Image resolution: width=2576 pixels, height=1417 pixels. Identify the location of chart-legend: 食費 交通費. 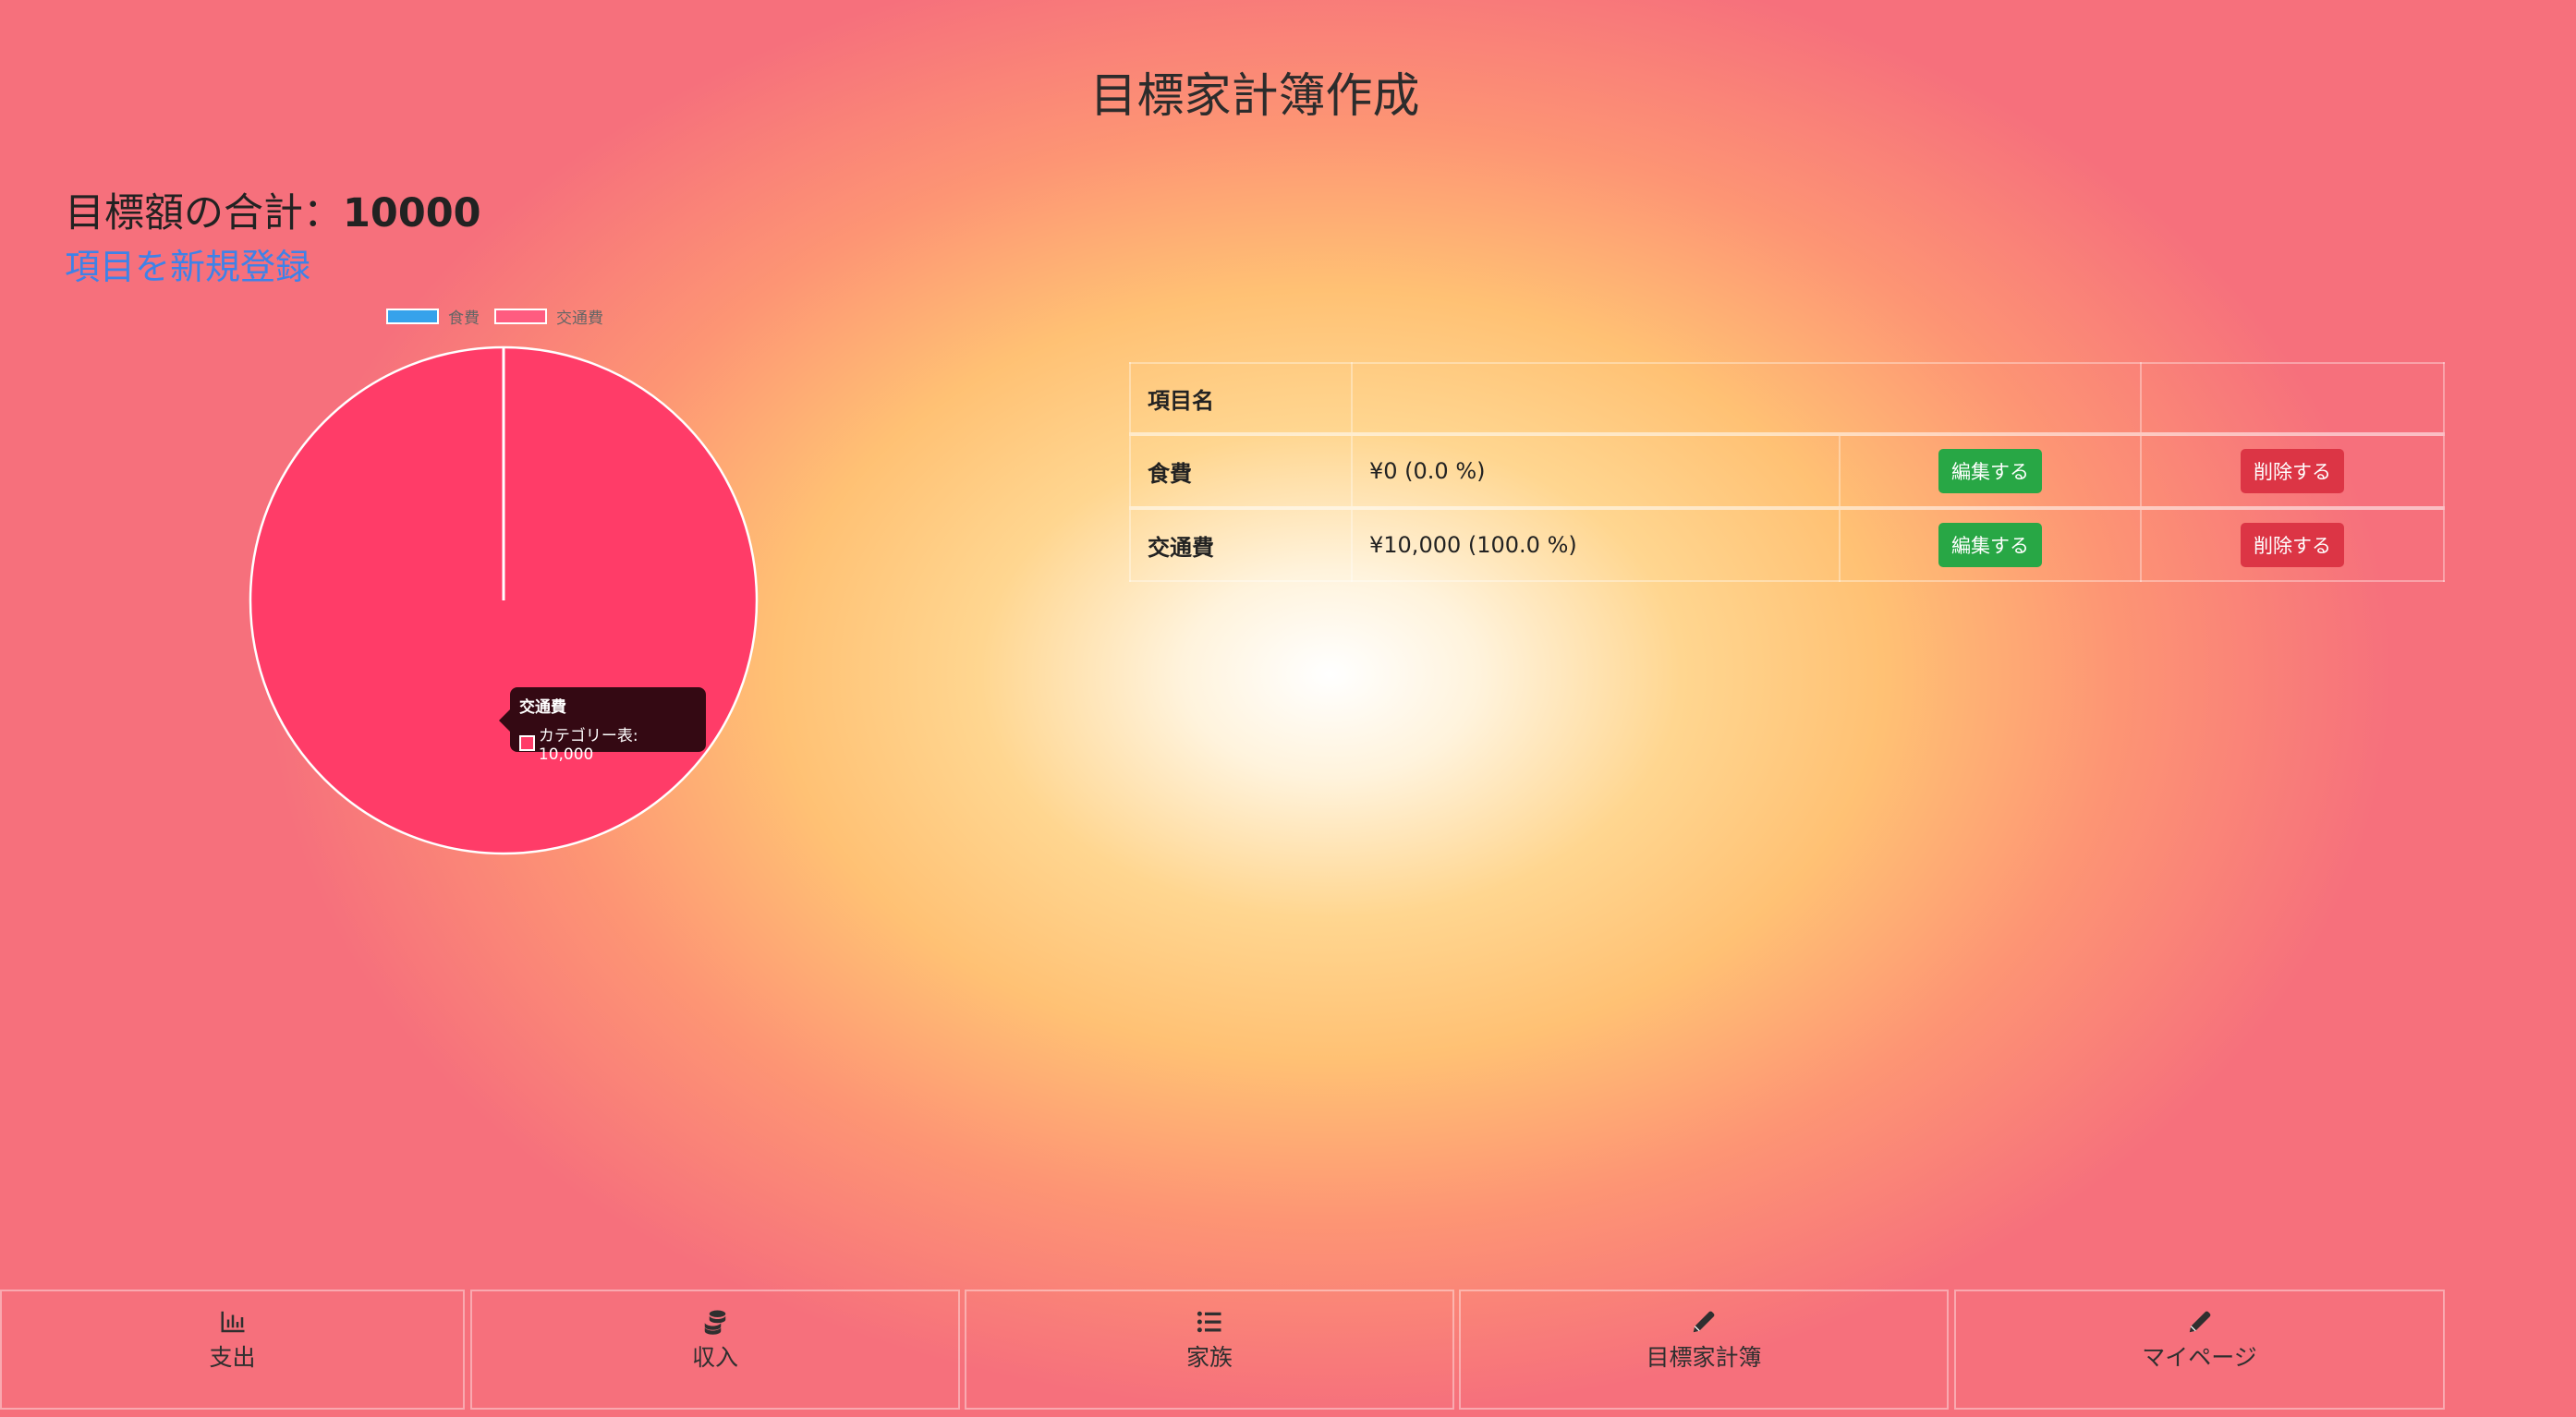
(502, 316).